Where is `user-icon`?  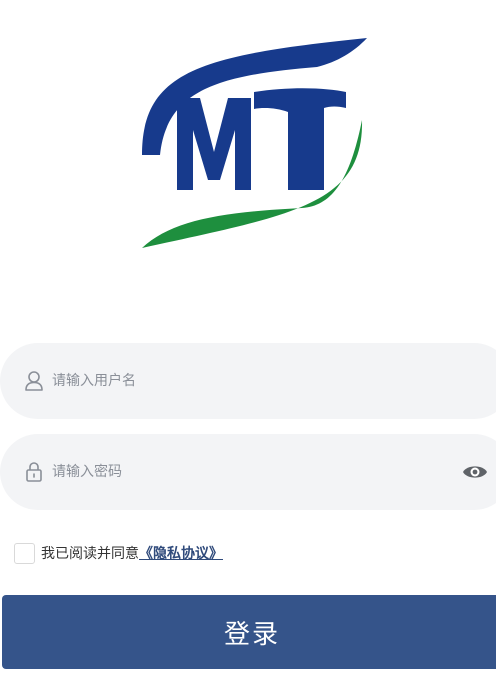 user-icon is located at coordinates (34, 381).